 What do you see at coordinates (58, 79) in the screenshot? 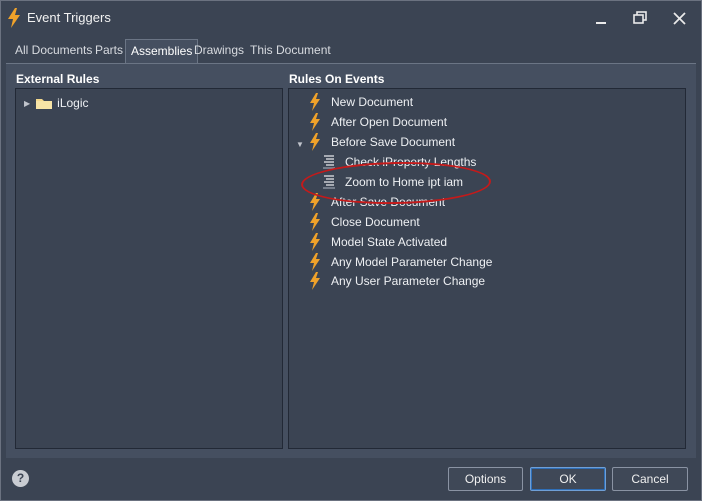
I see `external-rules-header: External Rules` at bounding box center [58, 79].